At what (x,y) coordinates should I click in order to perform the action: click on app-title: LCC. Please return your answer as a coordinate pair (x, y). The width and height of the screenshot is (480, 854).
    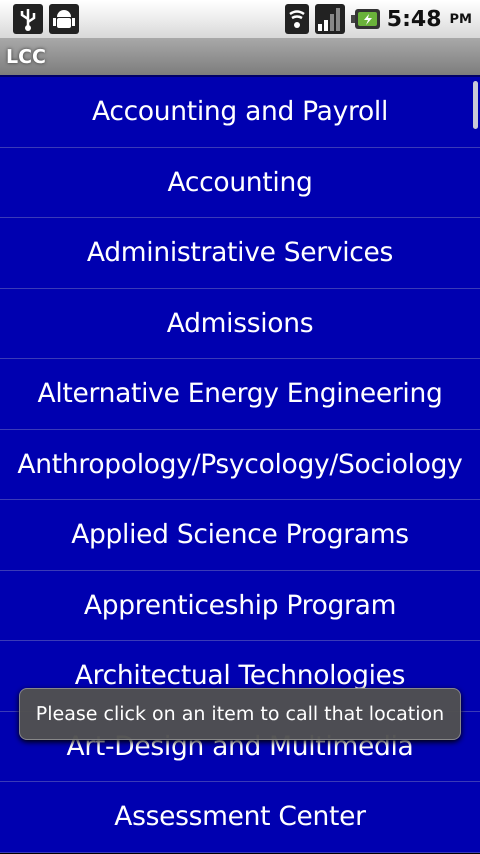
    Looking at the image, I should click on (26, 57).